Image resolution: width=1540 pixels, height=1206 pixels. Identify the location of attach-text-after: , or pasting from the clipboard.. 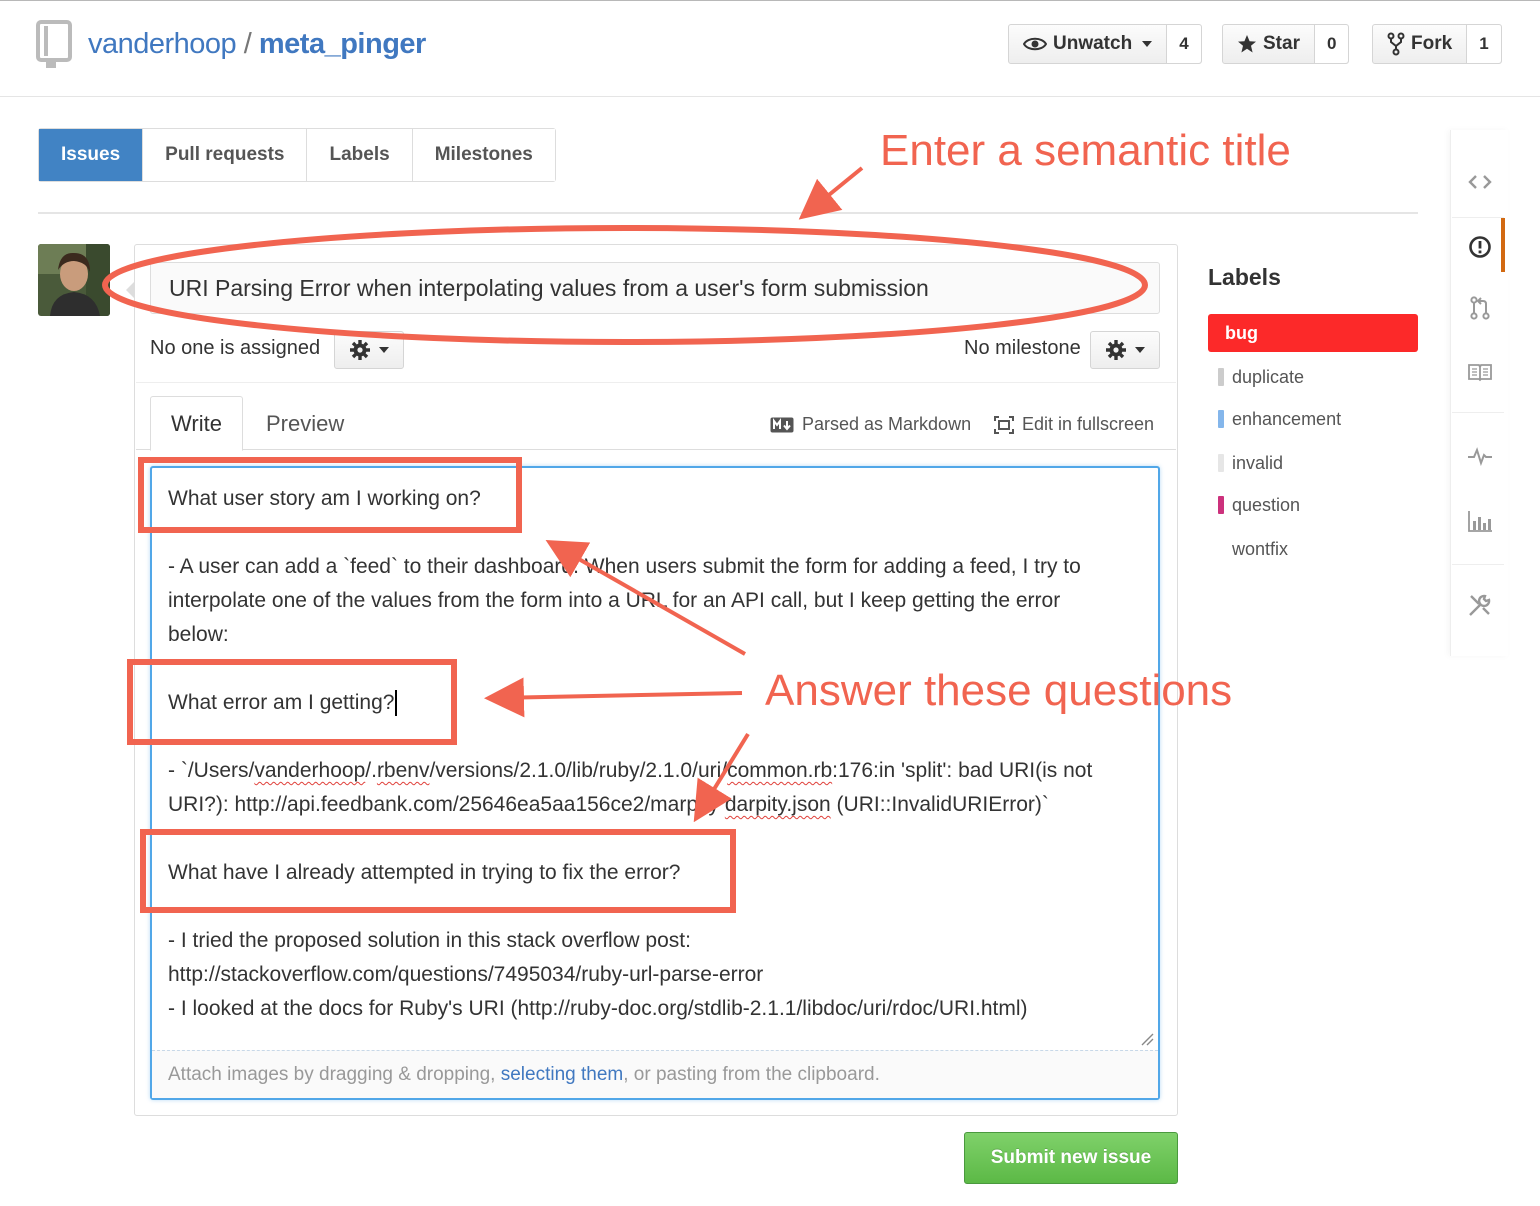
(751, 1074).